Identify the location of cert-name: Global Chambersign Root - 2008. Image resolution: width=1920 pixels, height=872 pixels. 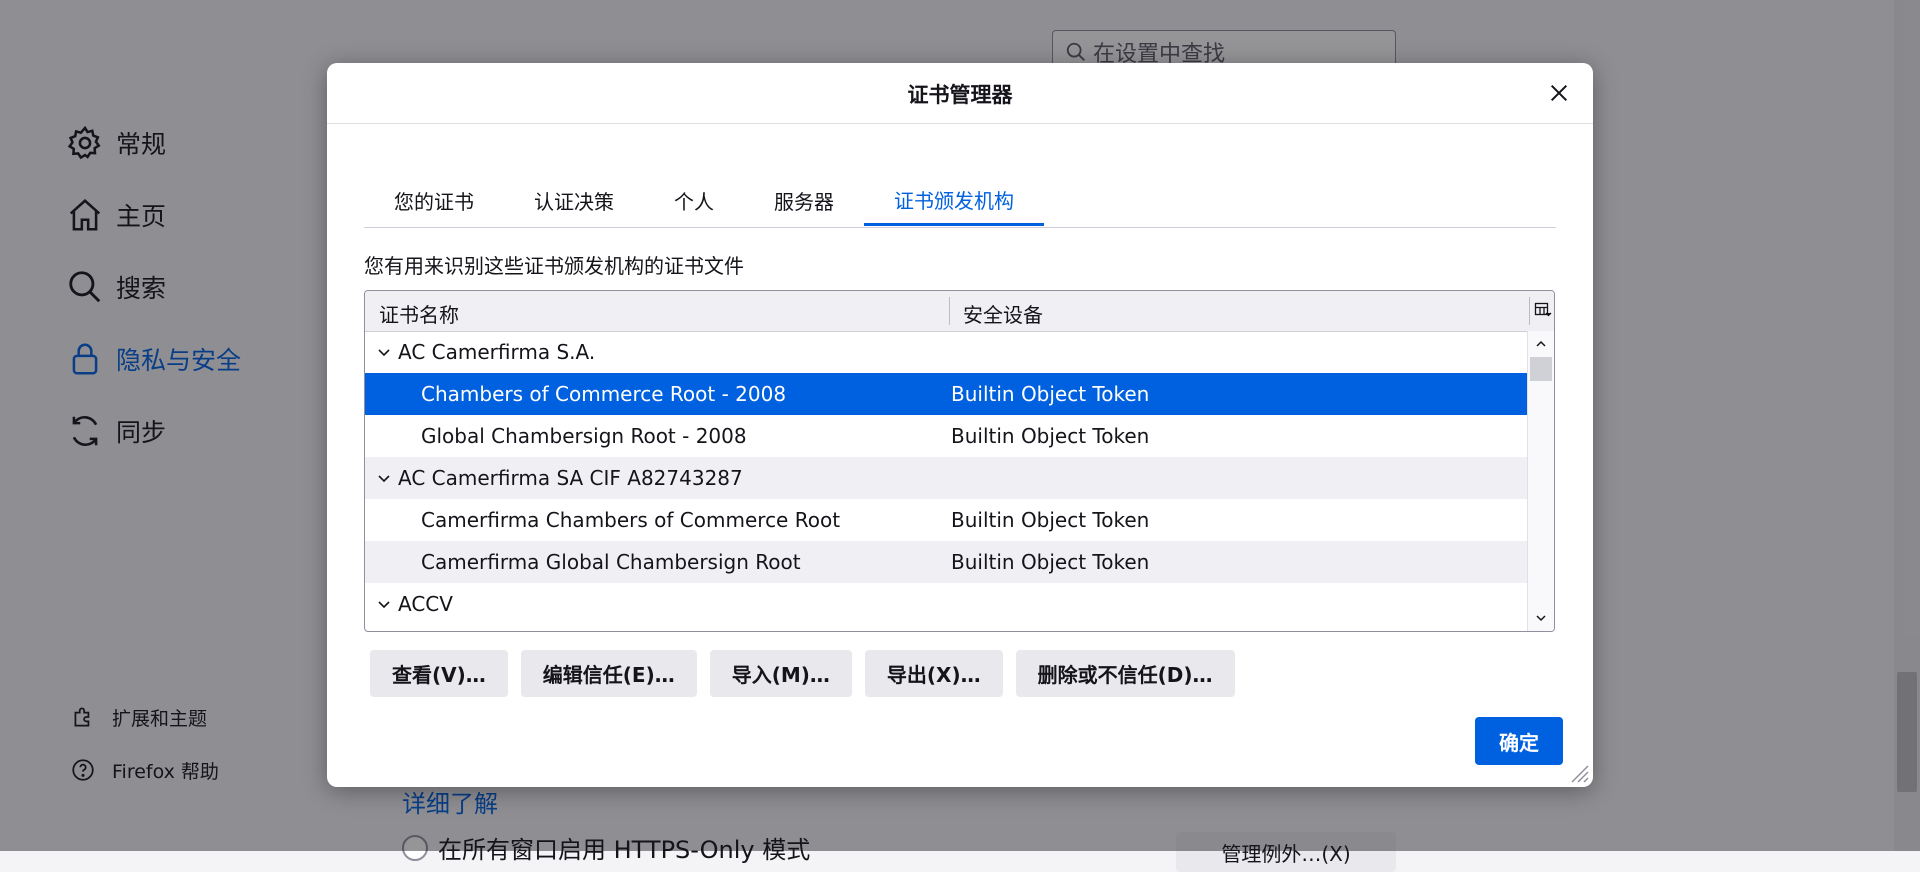
(584, 436).